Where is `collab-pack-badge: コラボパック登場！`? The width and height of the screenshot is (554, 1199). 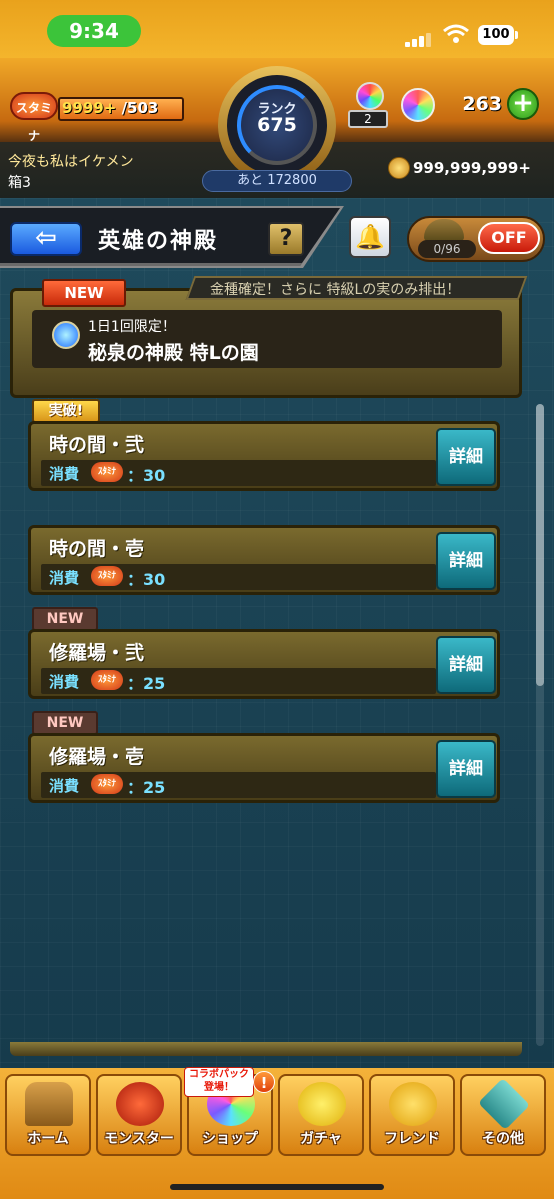
collab-pack-badge: コラボパック登場！ is located at coordinates (219, 1082).